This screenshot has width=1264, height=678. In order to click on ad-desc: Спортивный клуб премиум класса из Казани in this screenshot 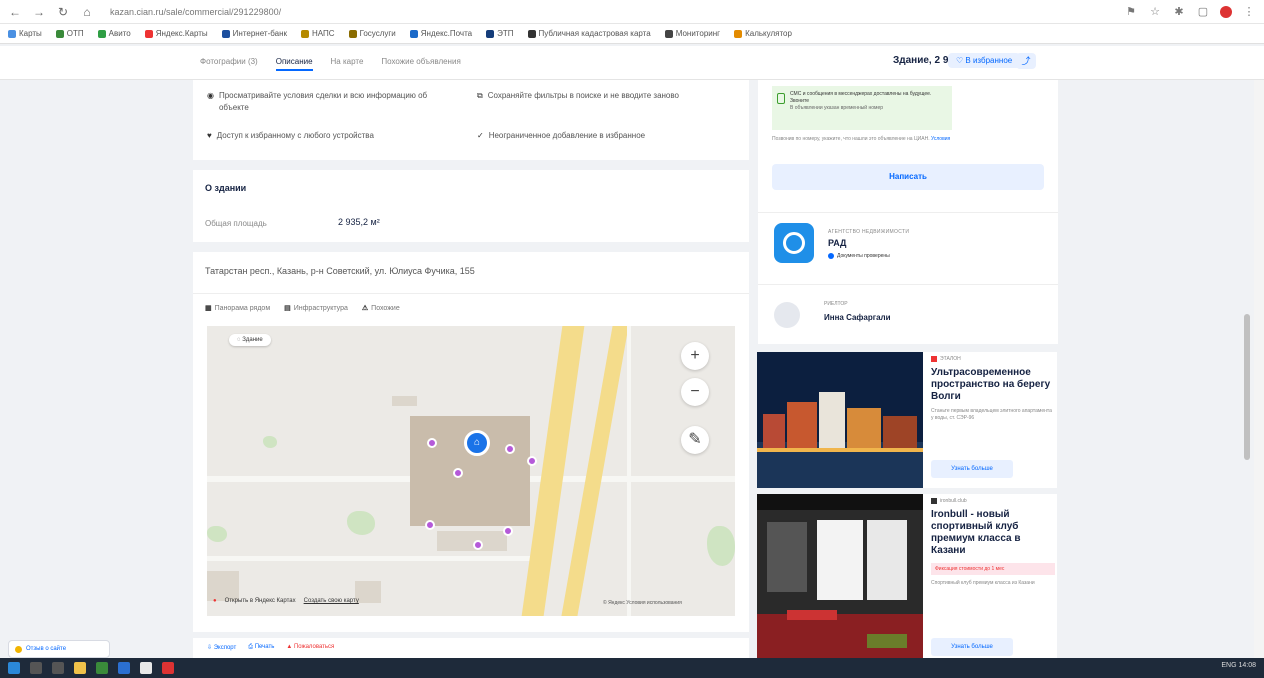, I will do `click(983, 583)`.